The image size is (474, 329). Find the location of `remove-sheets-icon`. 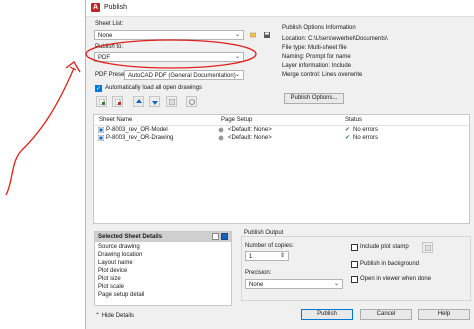

remove-sheets-icon is located at coordinates (118, 102).